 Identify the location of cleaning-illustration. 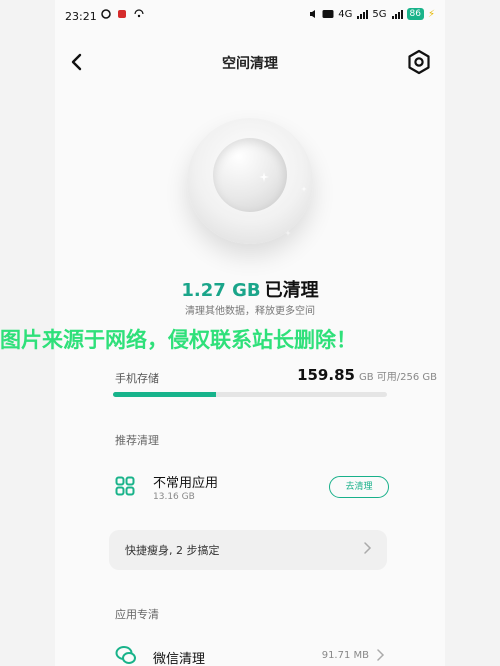
(250, 181).